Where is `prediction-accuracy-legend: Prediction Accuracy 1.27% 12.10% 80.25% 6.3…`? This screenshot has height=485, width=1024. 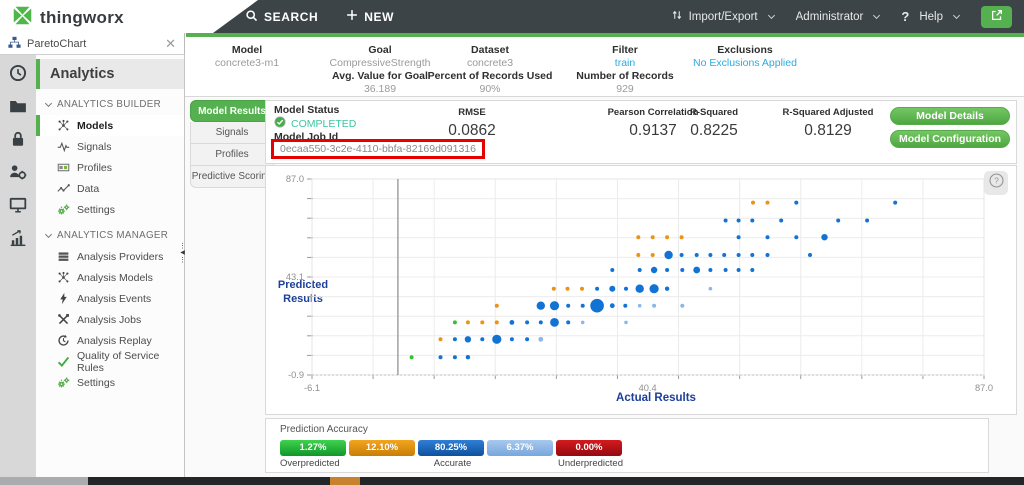
prediction-accuracy-legend: Prediction Accuracy 1.27% 12.10% 80.25% 6.3… is located at coordinates (627, 445).